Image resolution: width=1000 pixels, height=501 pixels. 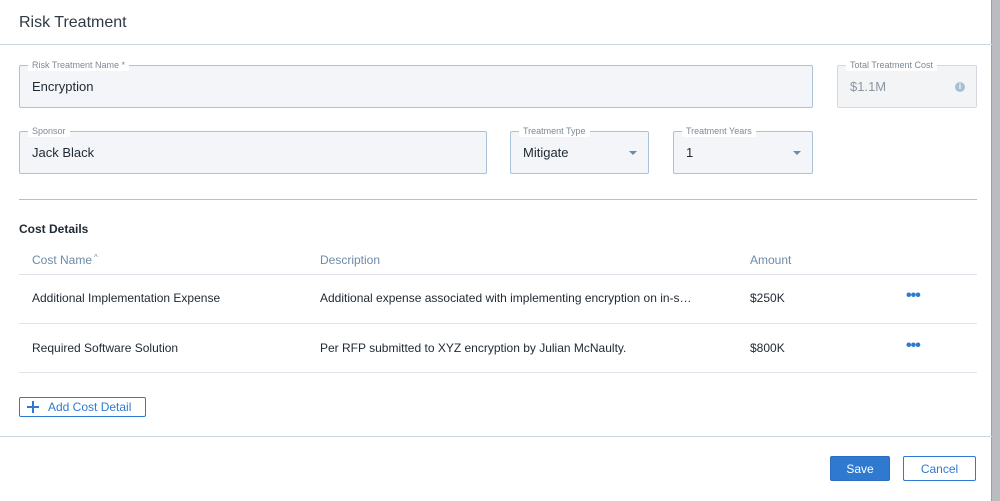 I want to click on column-header-amount: Amount, so click(x=770, y=260).